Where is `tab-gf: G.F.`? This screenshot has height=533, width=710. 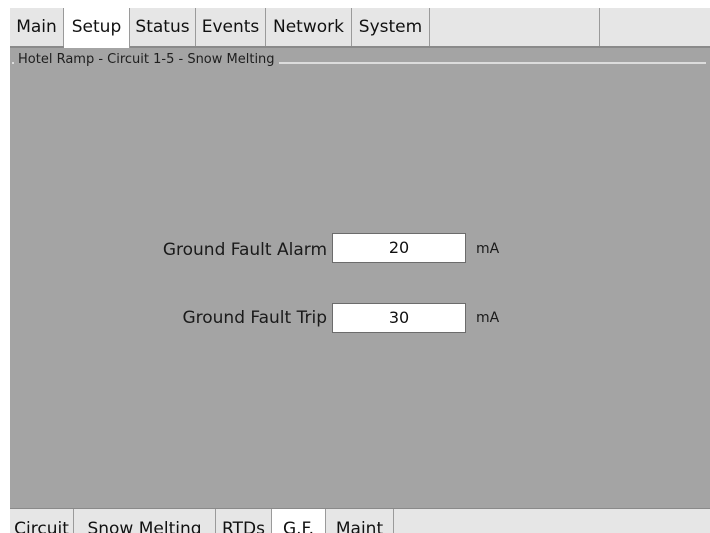
tab-gf: G.F. is located at coordinates (299, 521).